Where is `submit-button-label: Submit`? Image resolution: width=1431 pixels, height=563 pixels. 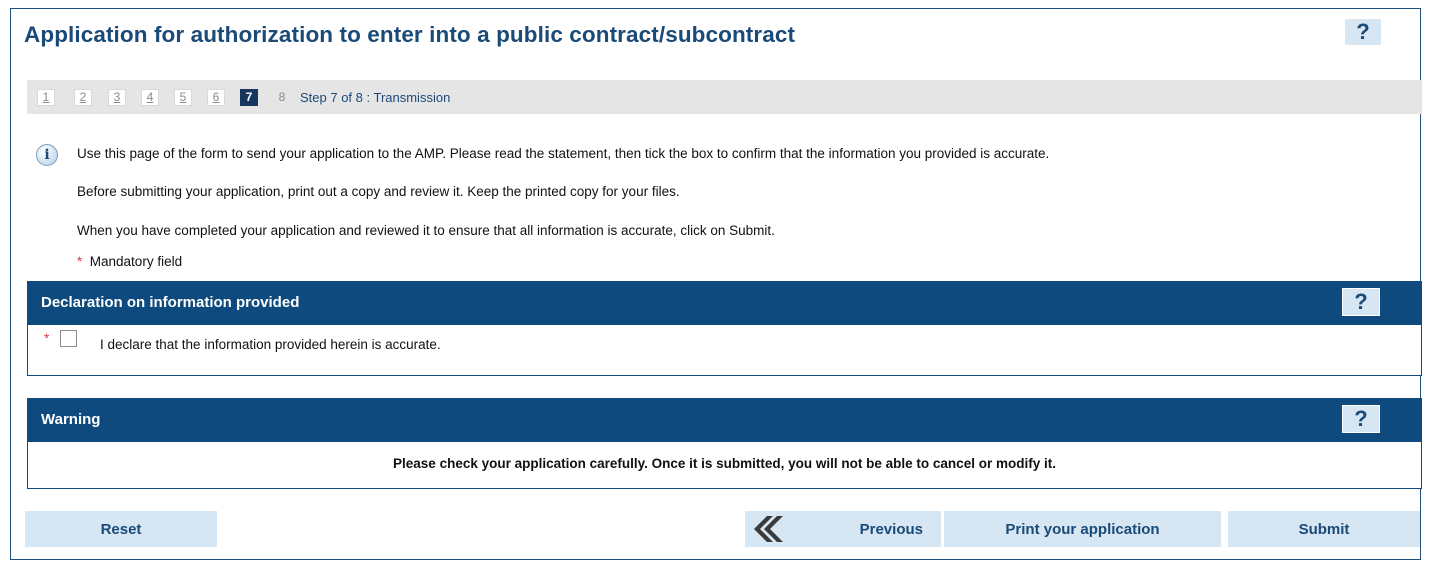 submit-button-label: Submit is located at coordinates (1324, 529).